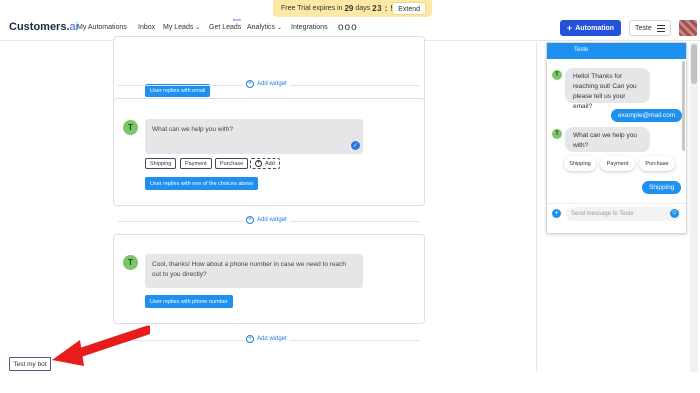  Describe the element at coordinates (196, 163) in the screenshot. I see `choice-payment: Payment` at that location.